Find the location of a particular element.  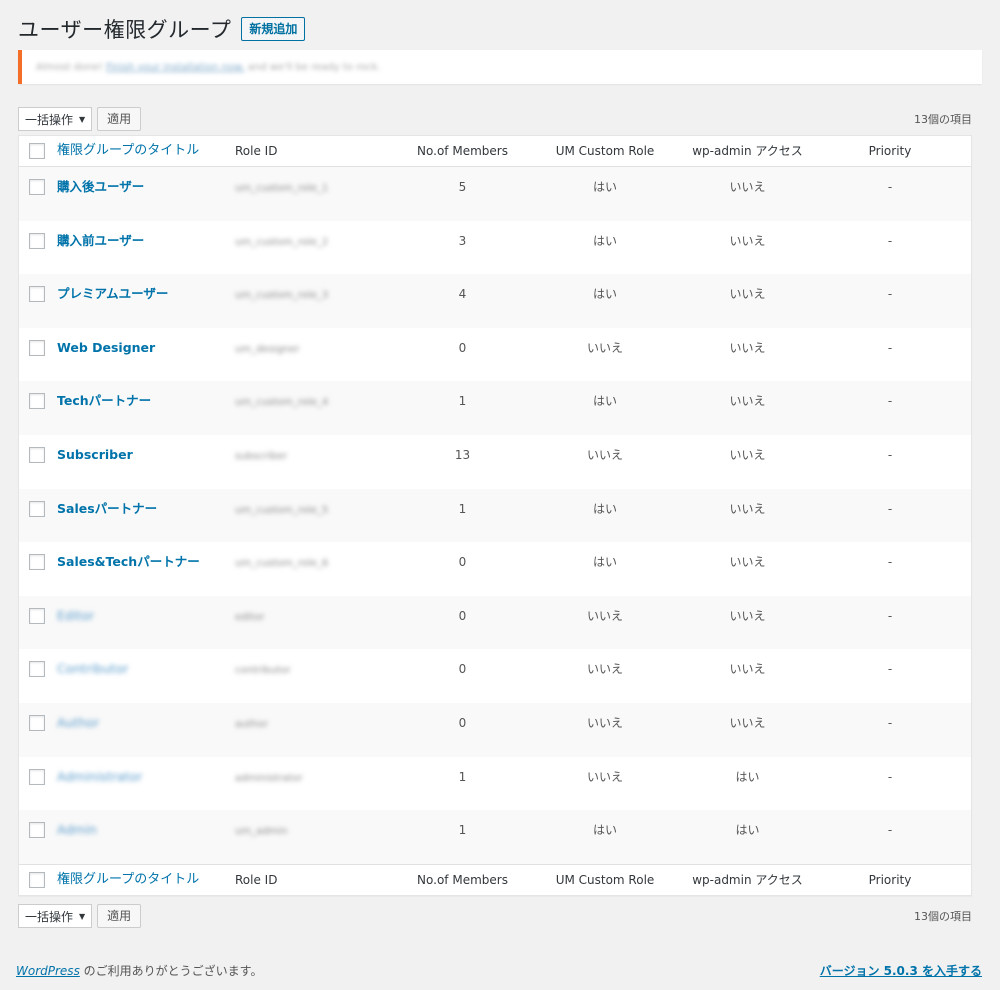

table-row: Sales&Techパートナー um_custom_role_6 0 はい いいえ - is located at coordinates (495, 569).